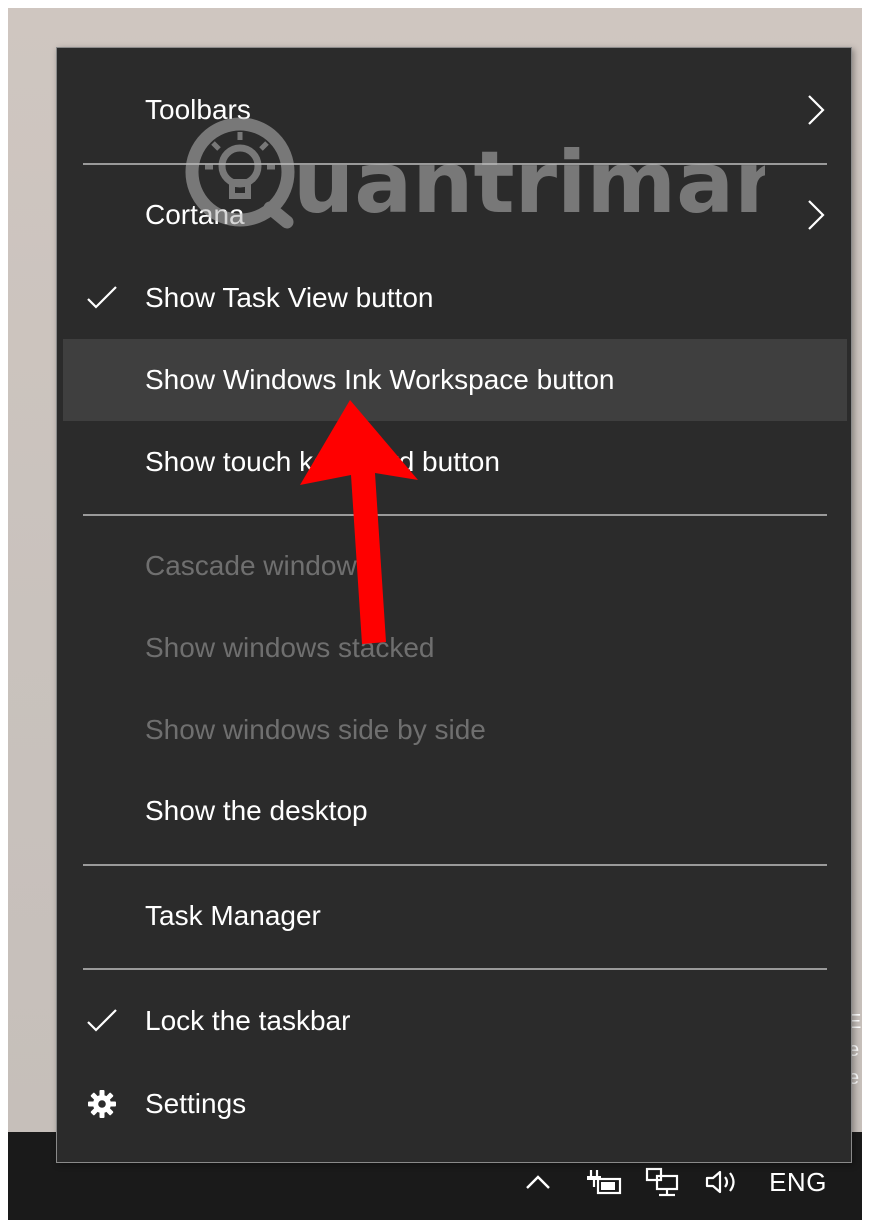  What do you see at coordinates (315, 729) in the screenshot?
I see `menu-item-label: Show windows side by side` at bounding box center [315, 729].